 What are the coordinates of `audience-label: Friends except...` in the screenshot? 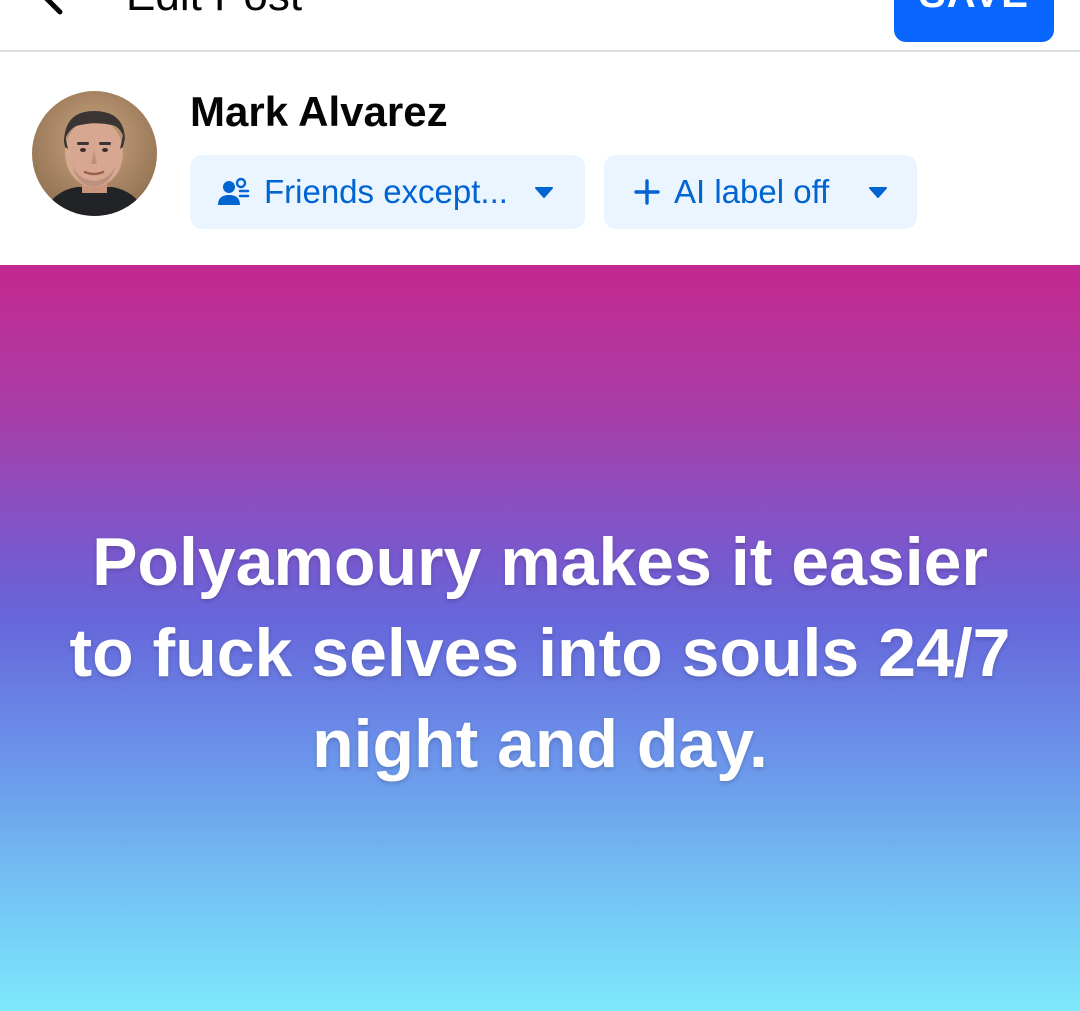 It's located at (386, 191).